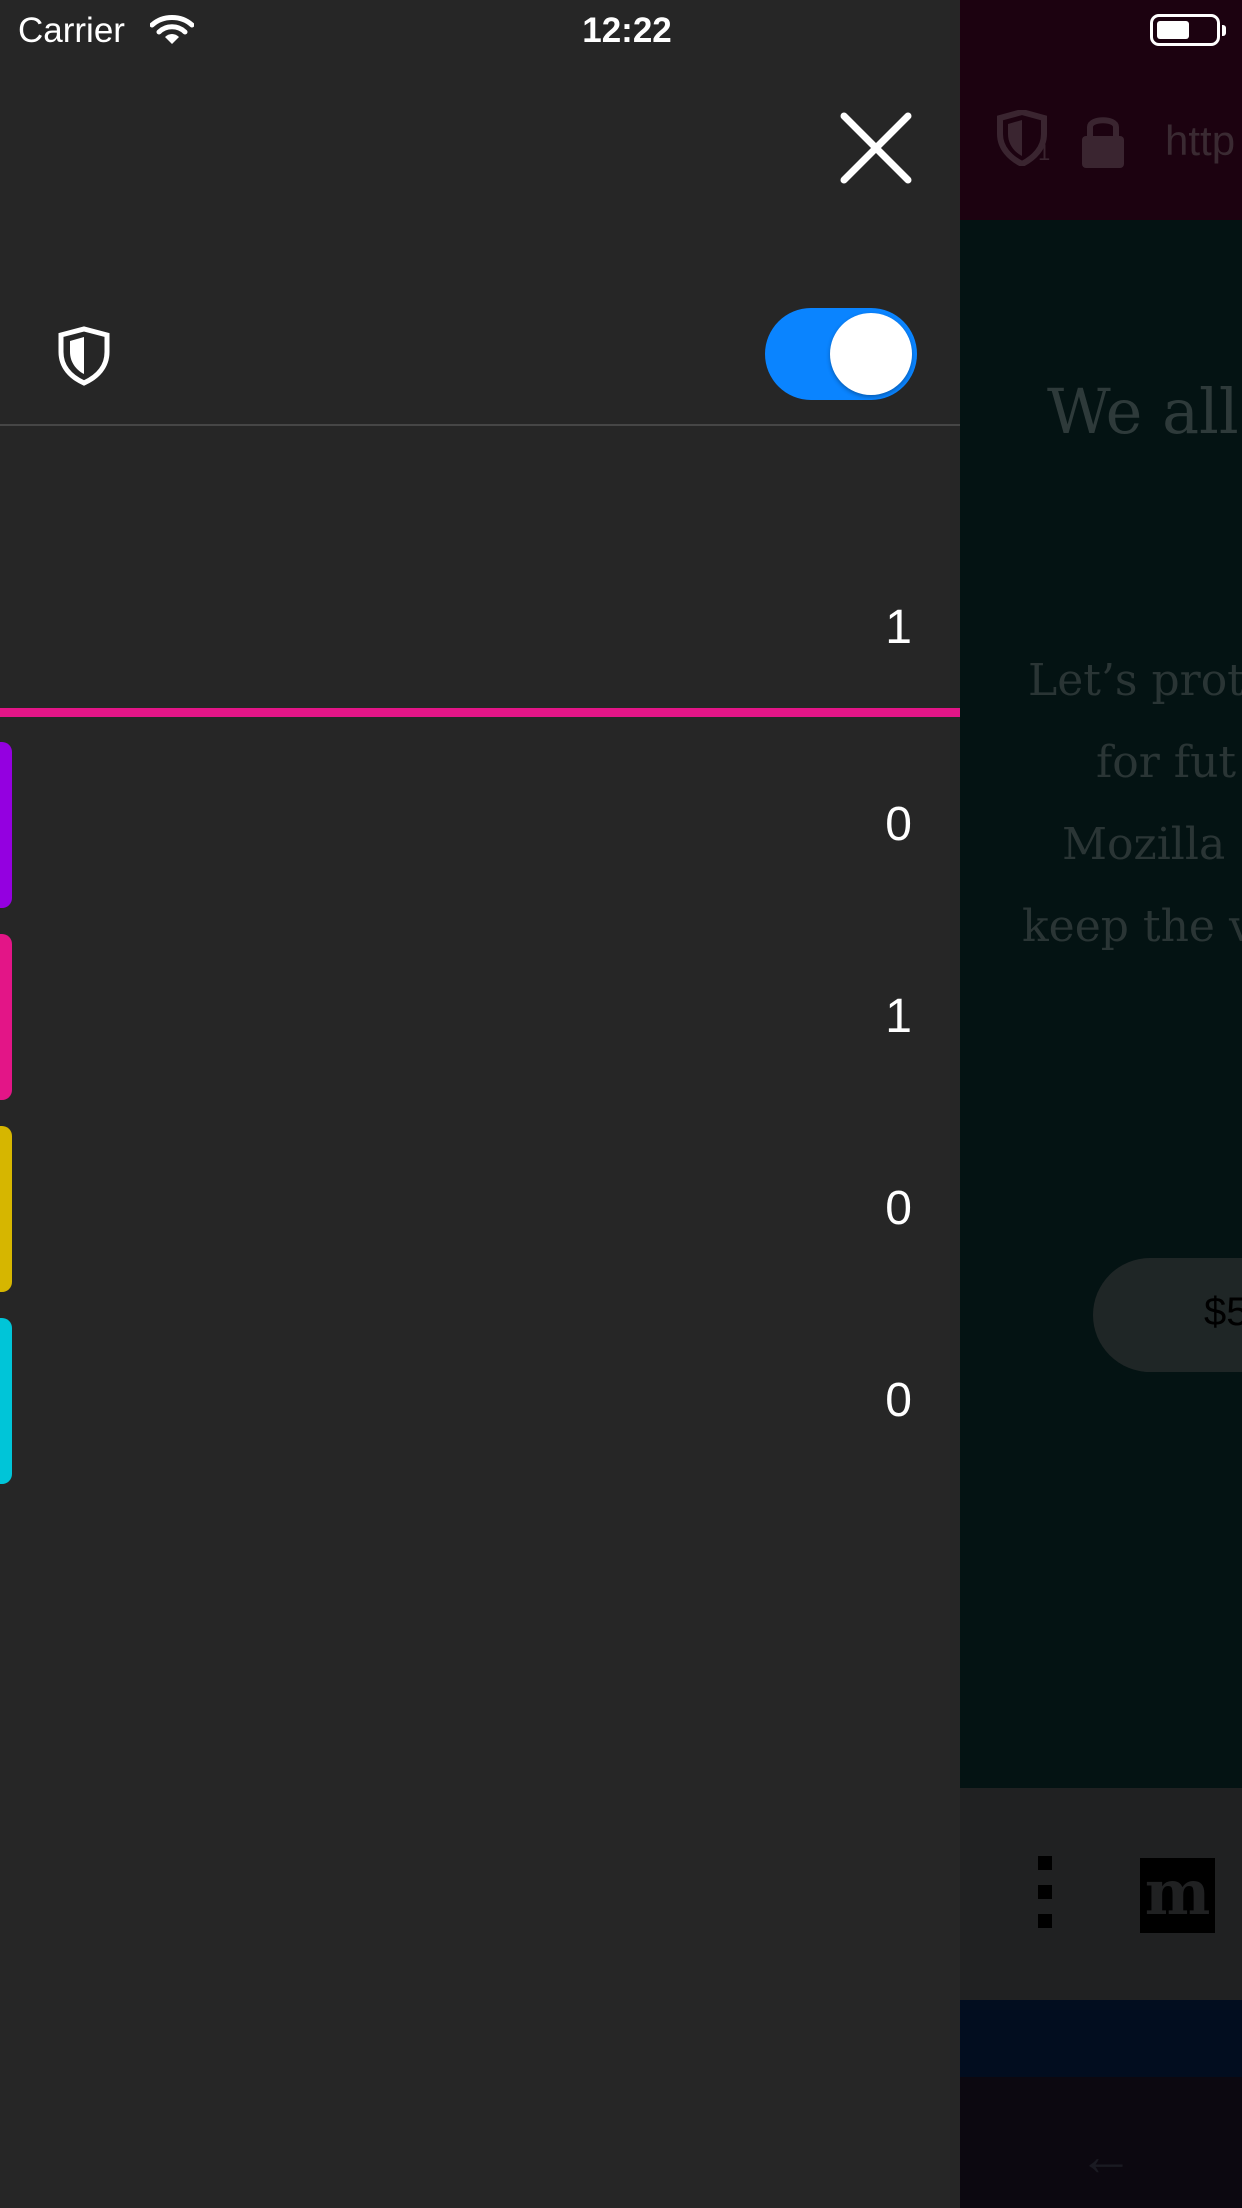  I want to click on lock-icon, so click(1103, 142).